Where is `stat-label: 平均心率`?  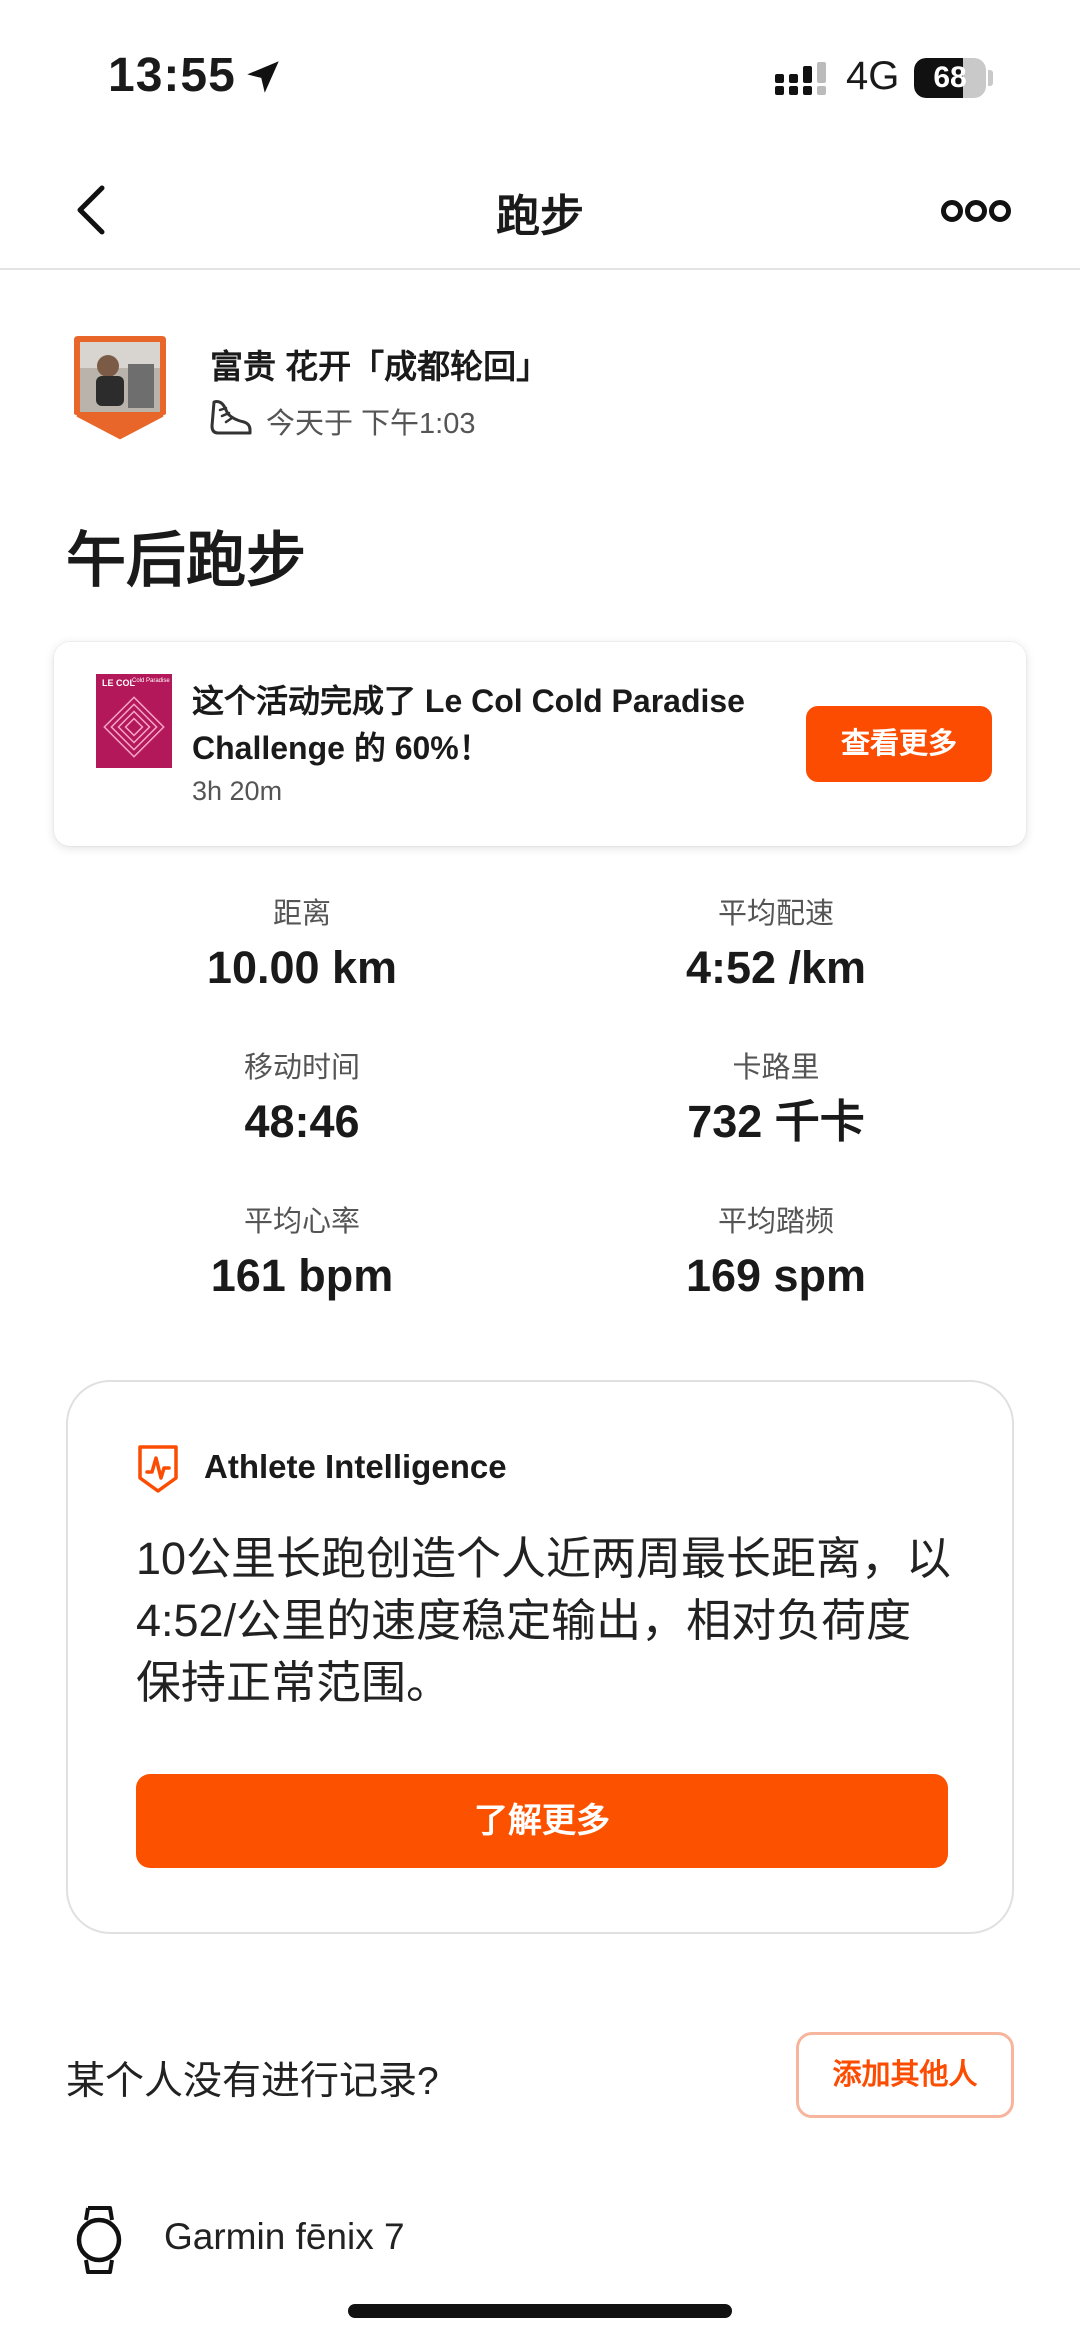
stat-label: 平均心率 is located at coordinates (301, 1222).